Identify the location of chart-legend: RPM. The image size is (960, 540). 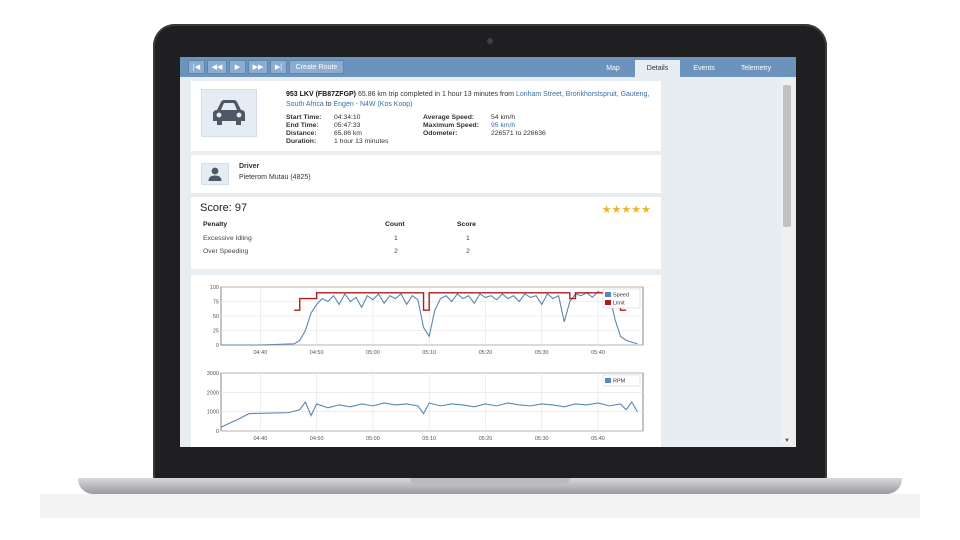
(621, 380).